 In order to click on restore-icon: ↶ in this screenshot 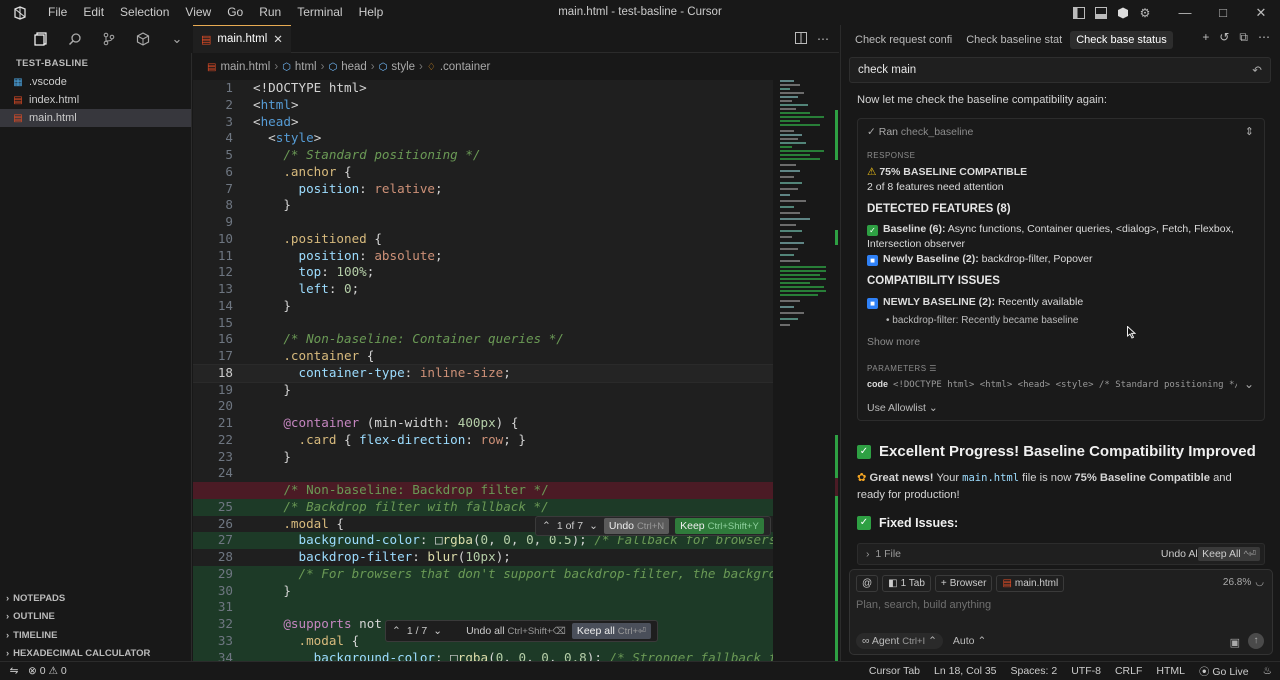, I will do `click(1257, 70)`.